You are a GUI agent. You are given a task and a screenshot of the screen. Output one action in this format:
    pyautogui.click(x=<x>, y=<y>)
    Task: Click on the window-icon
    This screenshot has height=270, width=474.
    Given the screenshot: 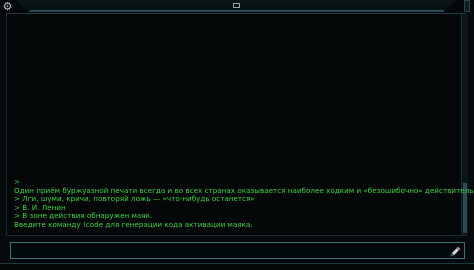 What is the action you would take?
    pyautogui.click(x=236, y=5)
    